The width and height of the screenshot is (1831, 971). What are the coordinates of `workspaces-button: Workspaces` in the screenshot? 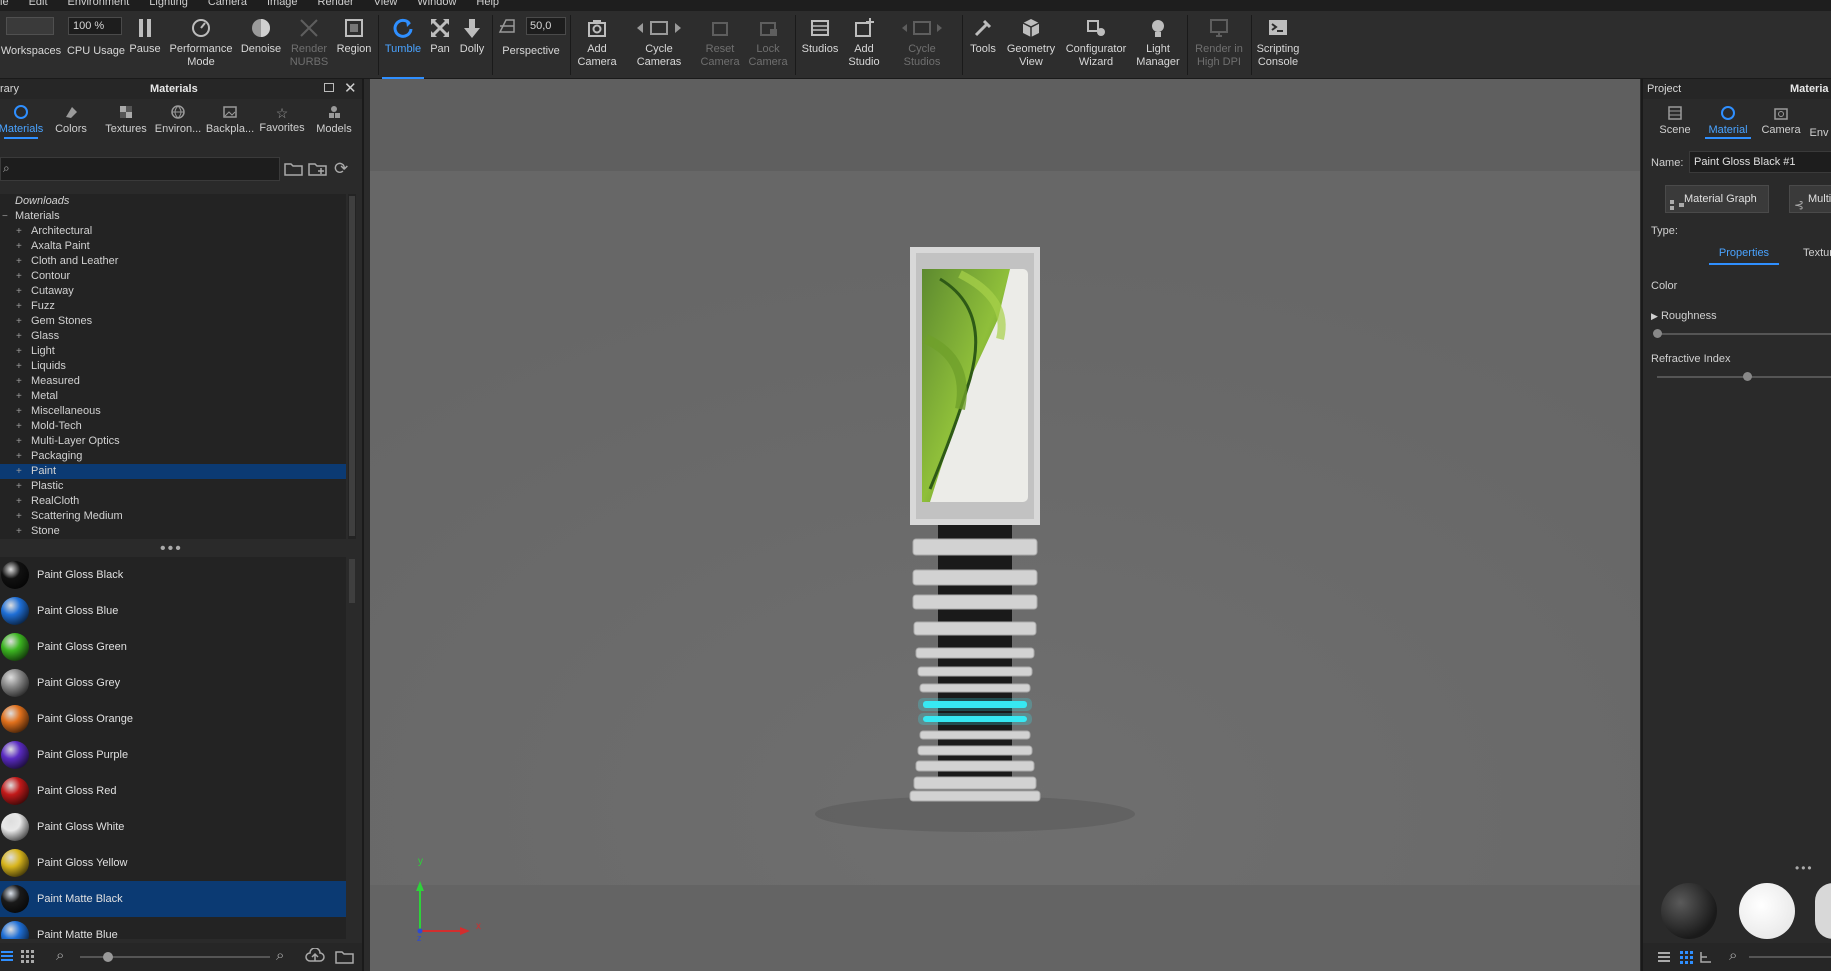 It's located at (31, 45).